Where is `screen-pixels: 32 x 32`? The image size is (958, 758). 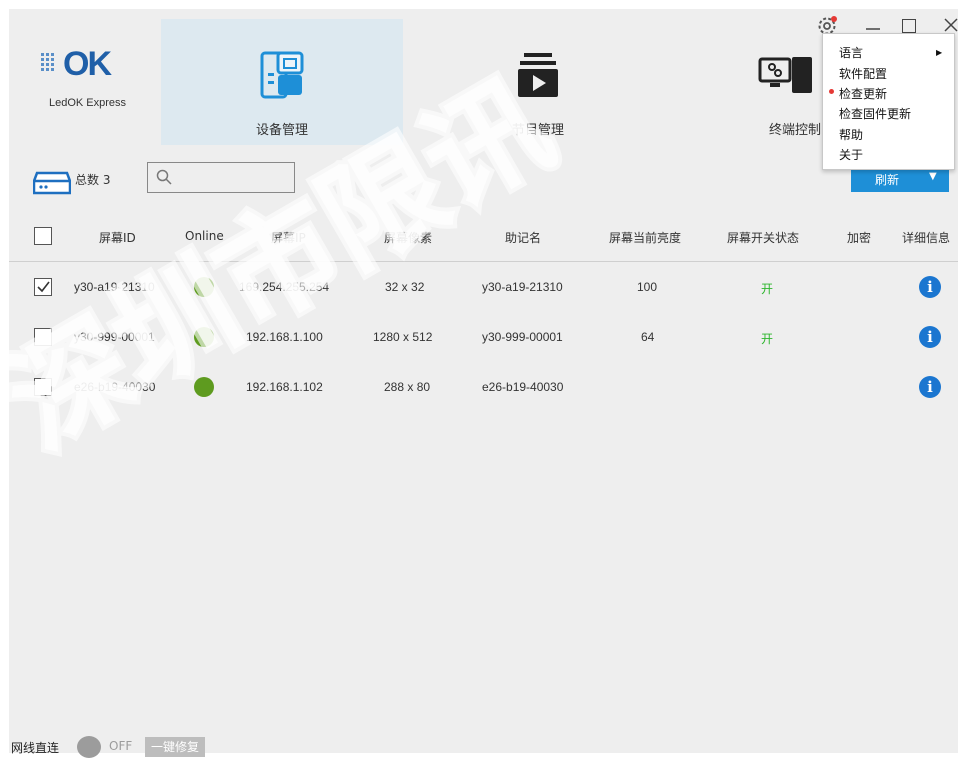
screen-pixels: 32 x 32 is located at coordinates (405, 287).